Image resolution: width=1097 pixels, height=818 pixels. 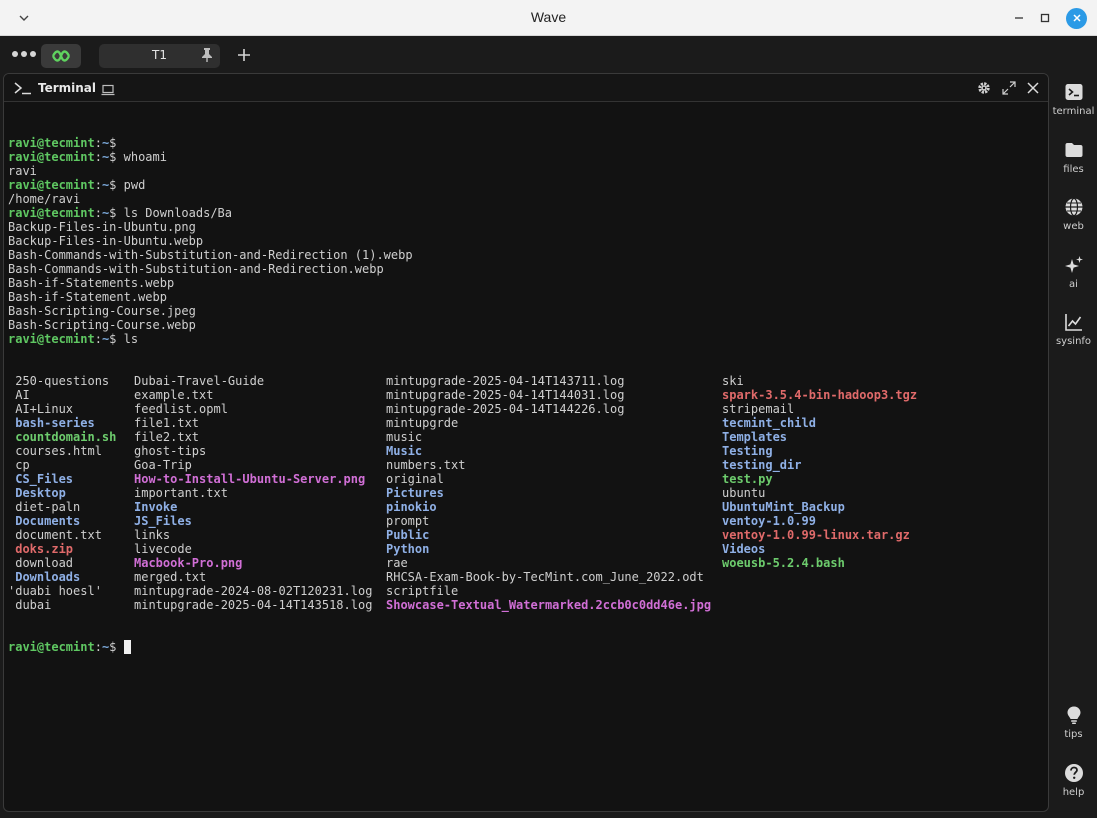 I want to click on close-window-button, so click(x=1076, y=18).